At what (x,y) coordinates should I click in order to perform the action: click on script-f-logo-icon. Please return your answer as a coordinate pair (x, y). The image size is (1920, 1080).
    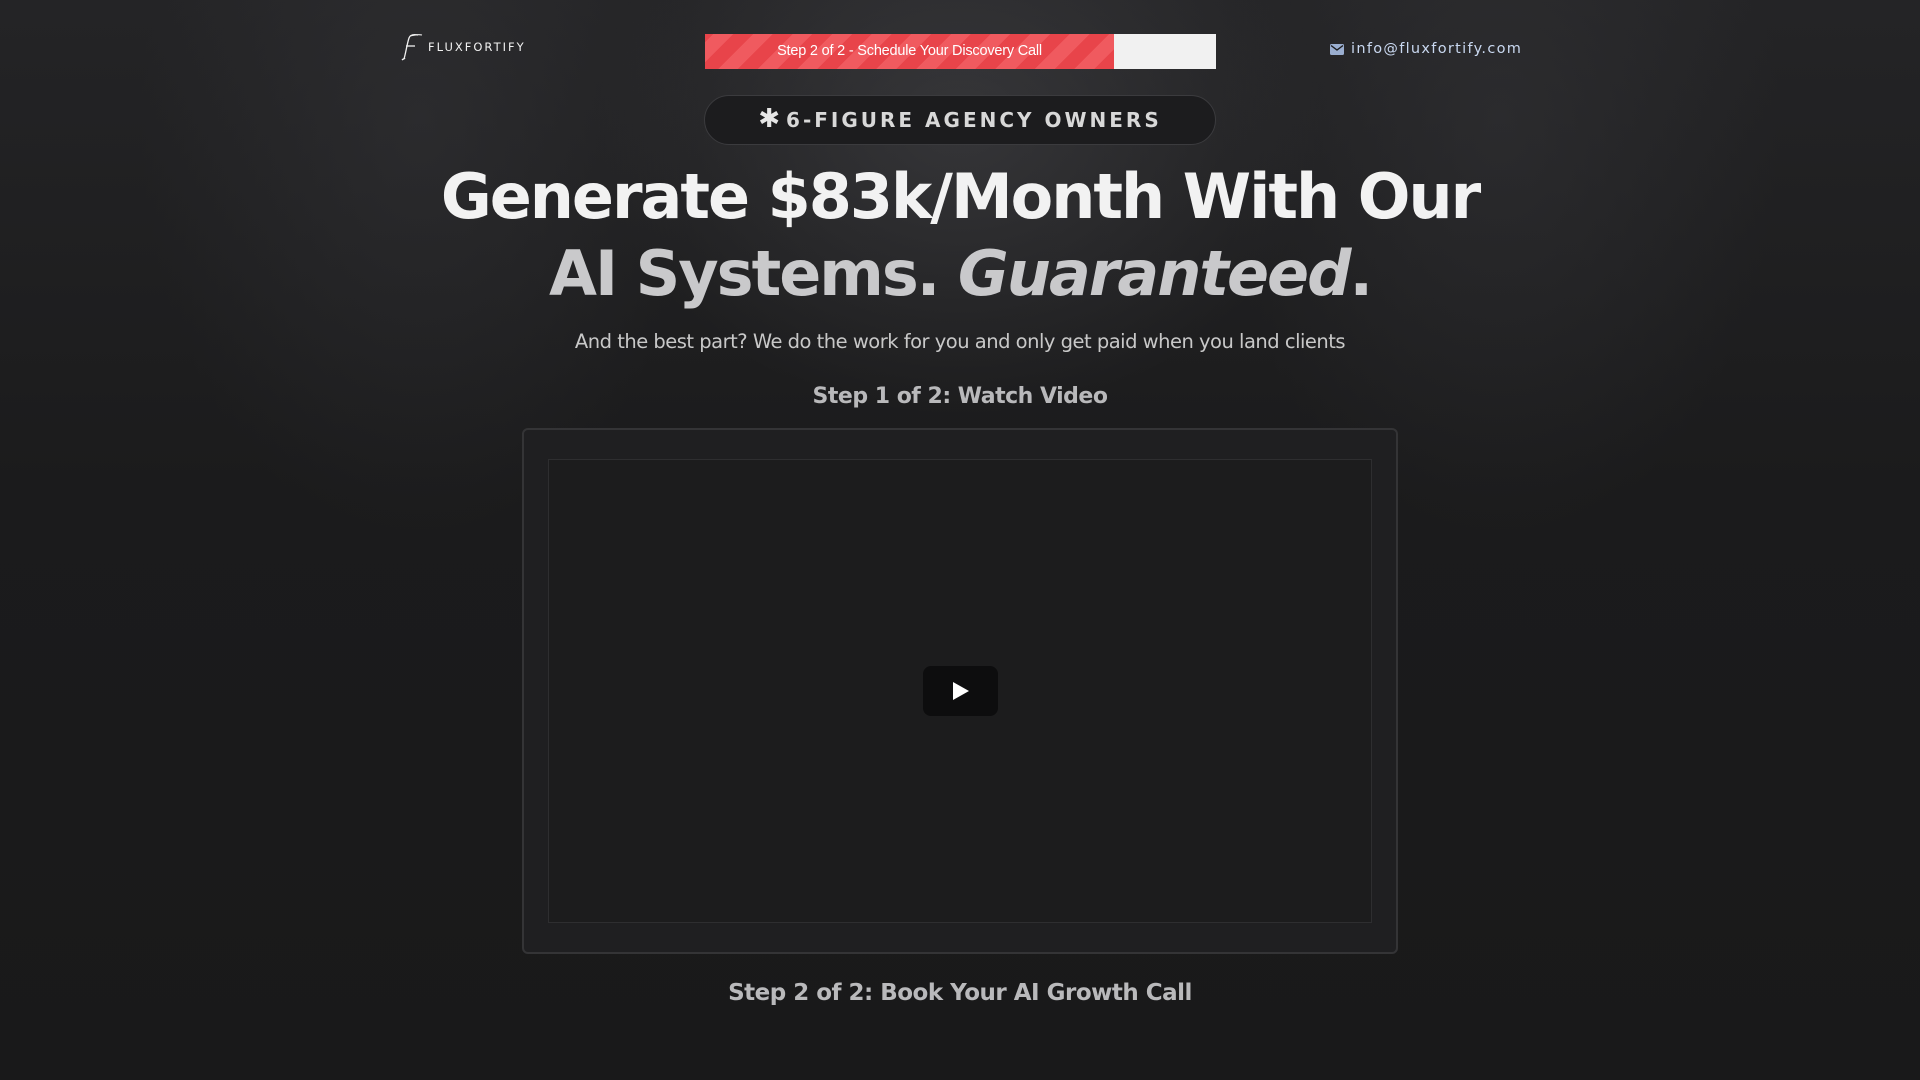
    Looking at the image, I should click on (412, 47).